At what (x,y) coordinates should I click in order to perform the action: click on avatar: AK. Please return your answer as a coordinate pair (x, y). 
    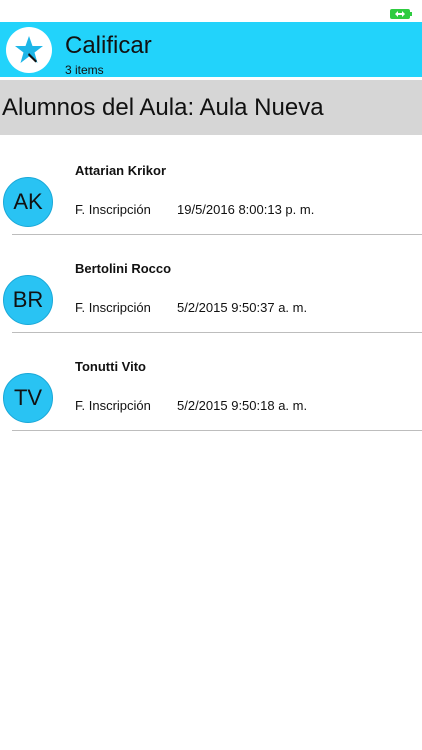
    Looking at the image, I should click on (28, 202).